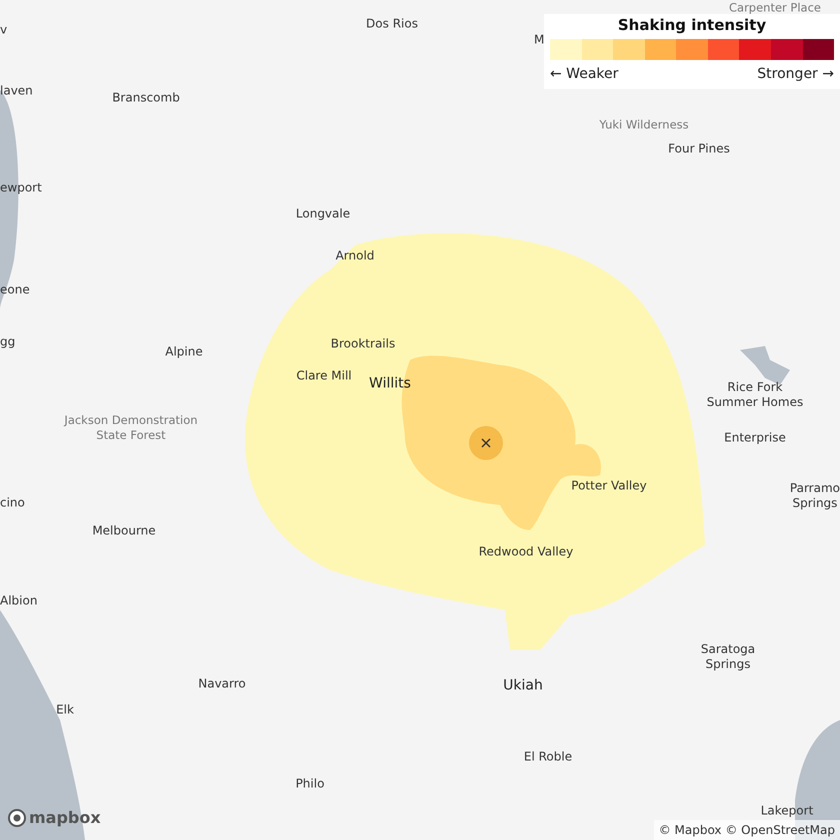  What do you see at coordinates (644, 125) in the screenshot?
I see `place-label: Yuki Wilderness` at bounding box center [644, 125].